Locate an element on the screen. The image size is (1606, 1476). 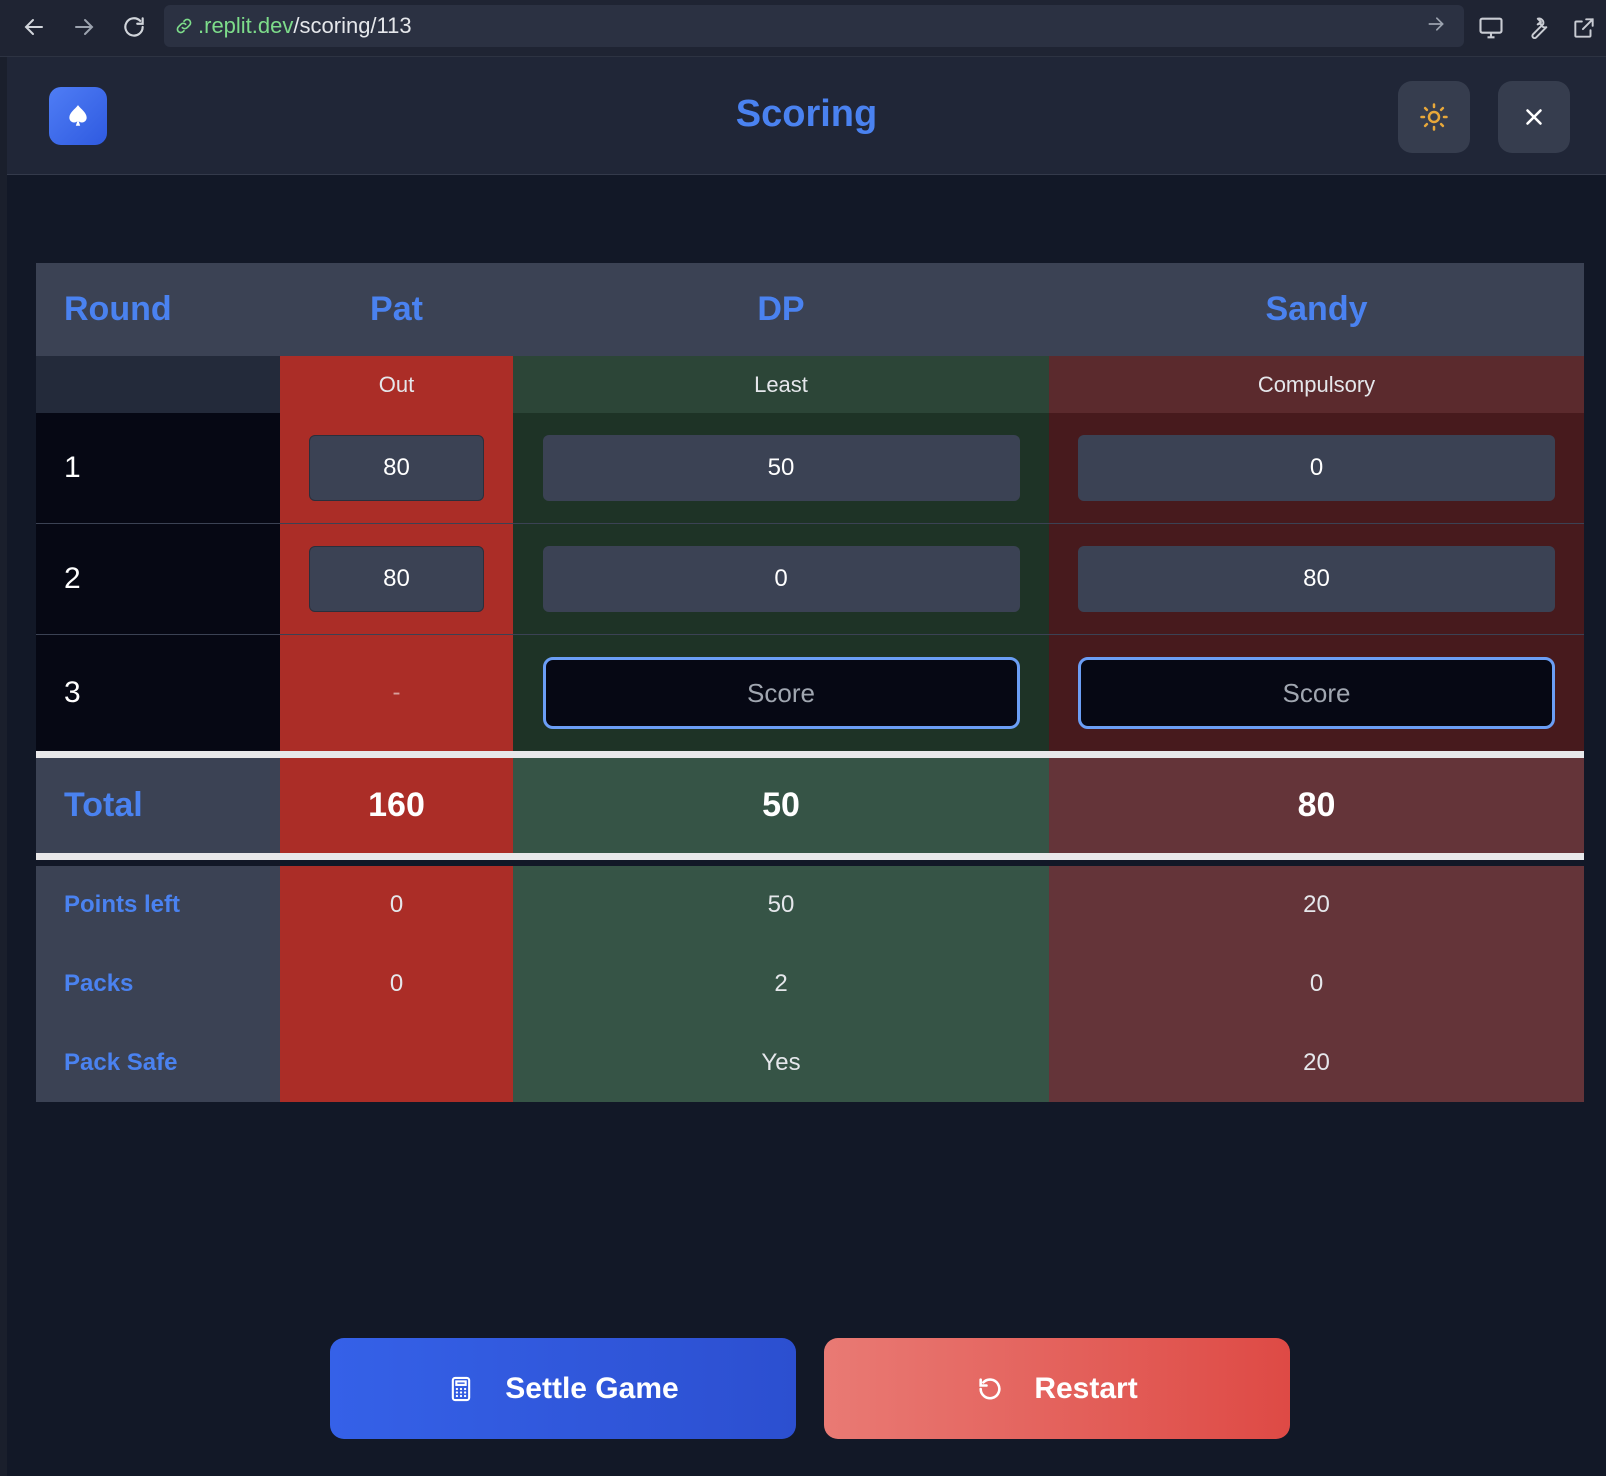
score-field-sandy: 80 is located at coordinates (1316, 579).